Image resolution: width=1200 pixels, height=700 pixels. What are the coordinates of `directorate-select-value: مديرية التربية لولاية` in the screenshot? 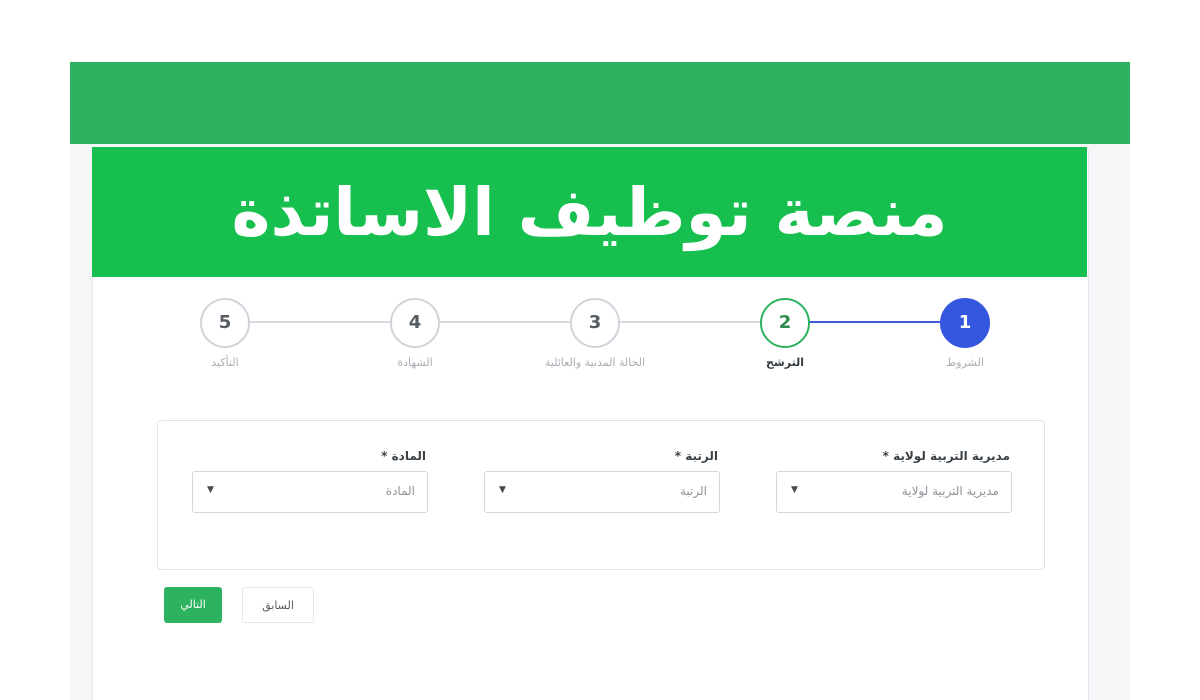 It's located at (950, 491).